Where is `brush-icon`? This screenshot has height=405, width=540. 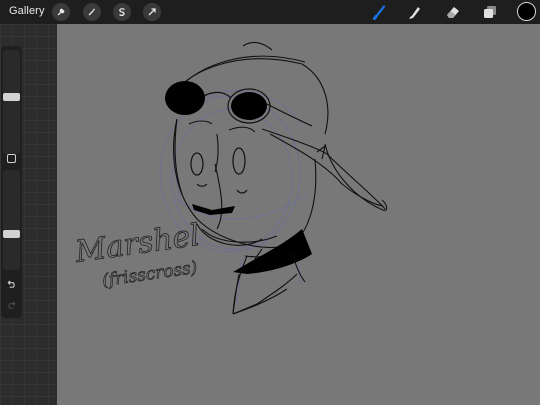
brush-icon is located at coordinates (380, 12).